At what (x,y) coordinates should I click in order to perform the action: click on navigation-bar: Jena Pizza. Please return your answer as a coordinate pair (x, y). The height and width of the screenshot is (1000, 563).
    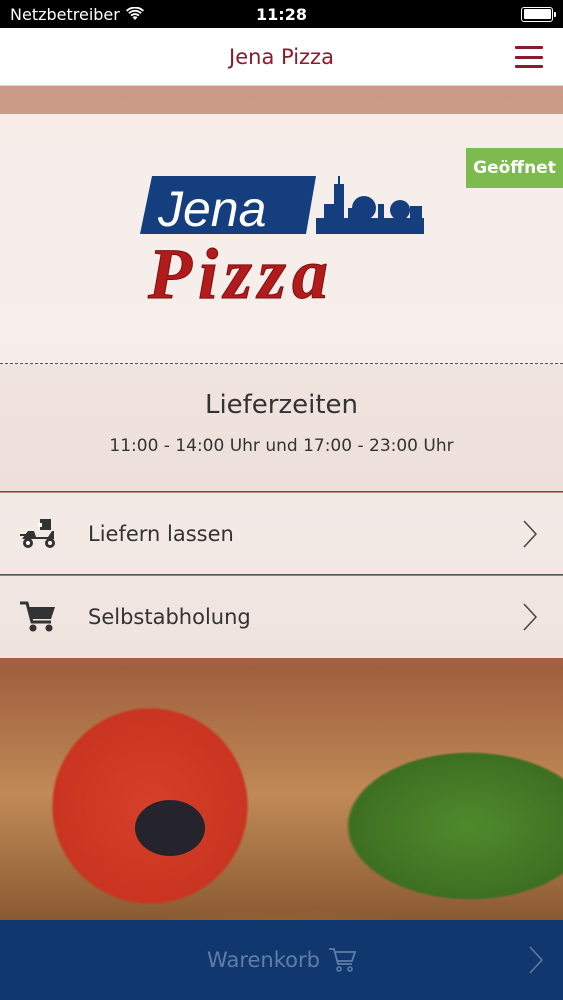
    Looking at the image, I should click on (281, 57).